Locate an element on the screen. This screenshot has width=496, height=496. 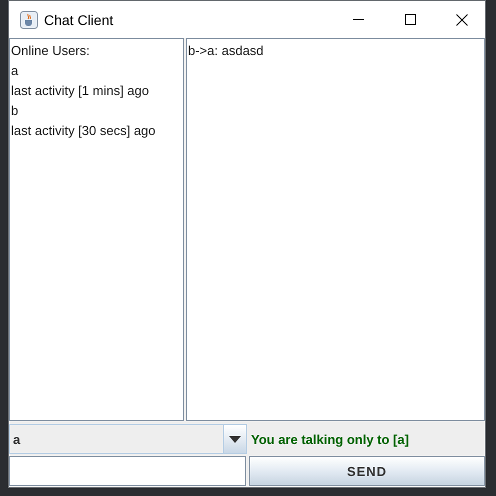
send-button: SEND is located at coordinates (367, 471).